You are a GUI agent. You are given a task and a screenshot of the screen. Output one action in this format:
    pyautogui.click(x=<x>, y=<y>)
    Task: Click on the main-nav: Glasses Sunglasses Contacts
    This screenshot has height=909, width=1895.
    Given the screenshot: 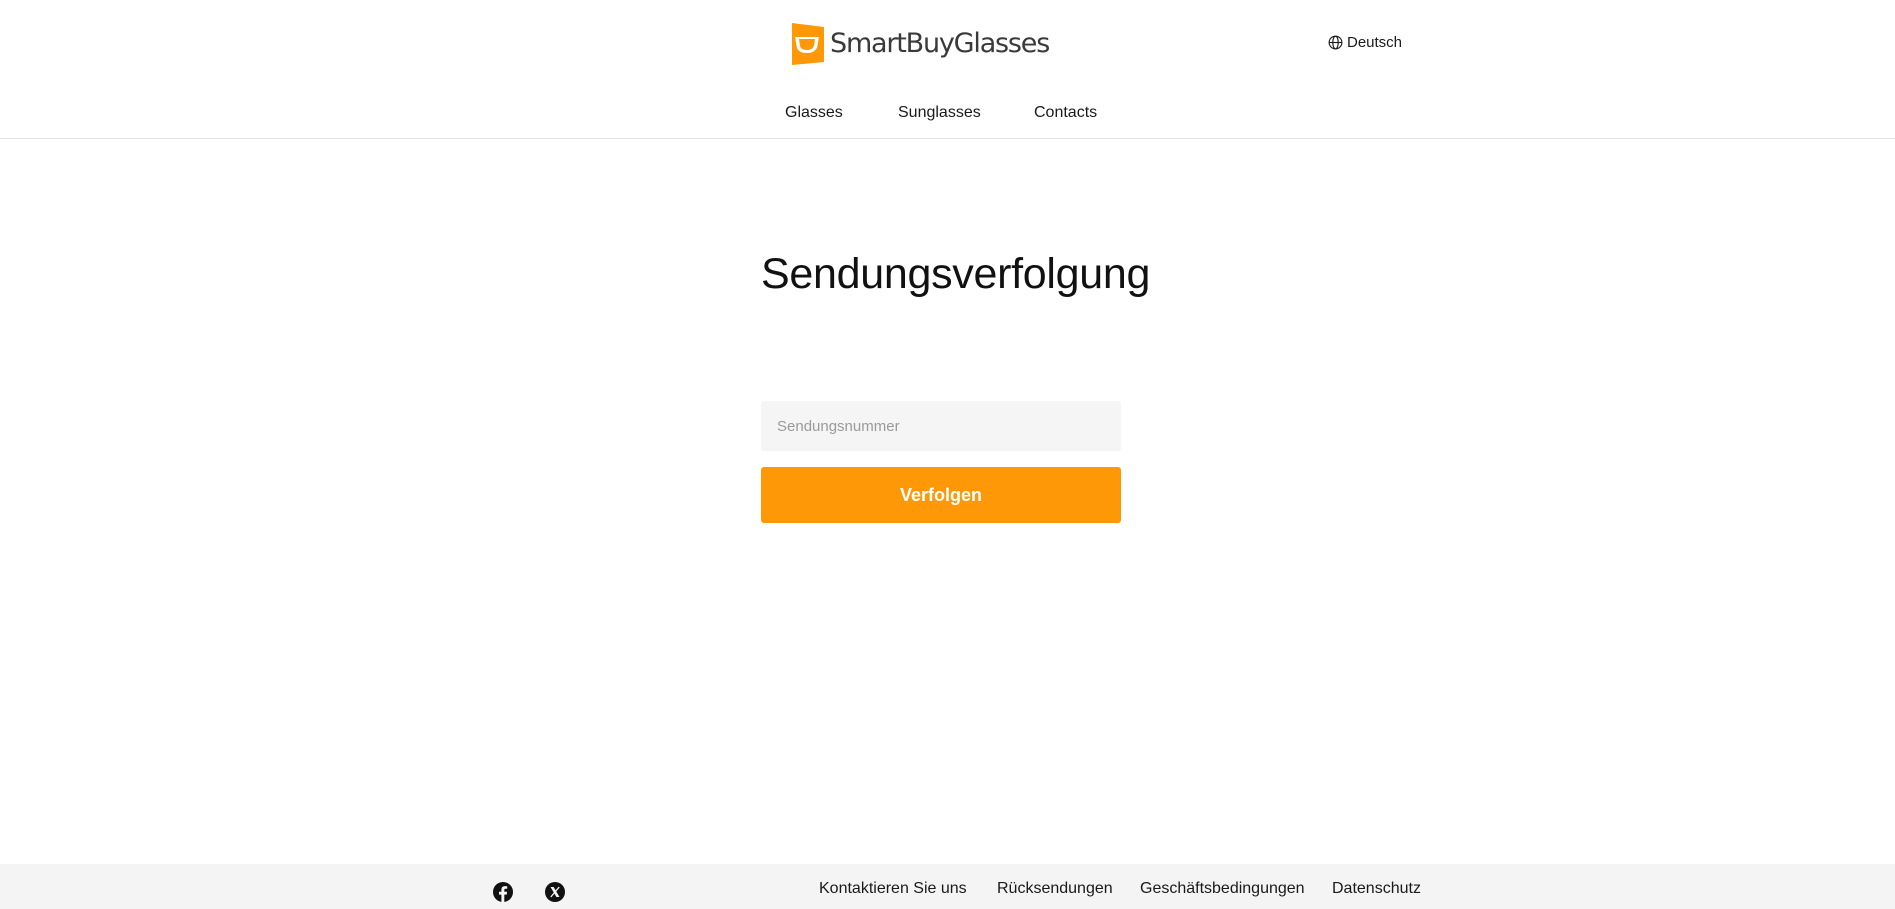 What is the action you would take?
    pyautogui.click(x=947, y=113)
    